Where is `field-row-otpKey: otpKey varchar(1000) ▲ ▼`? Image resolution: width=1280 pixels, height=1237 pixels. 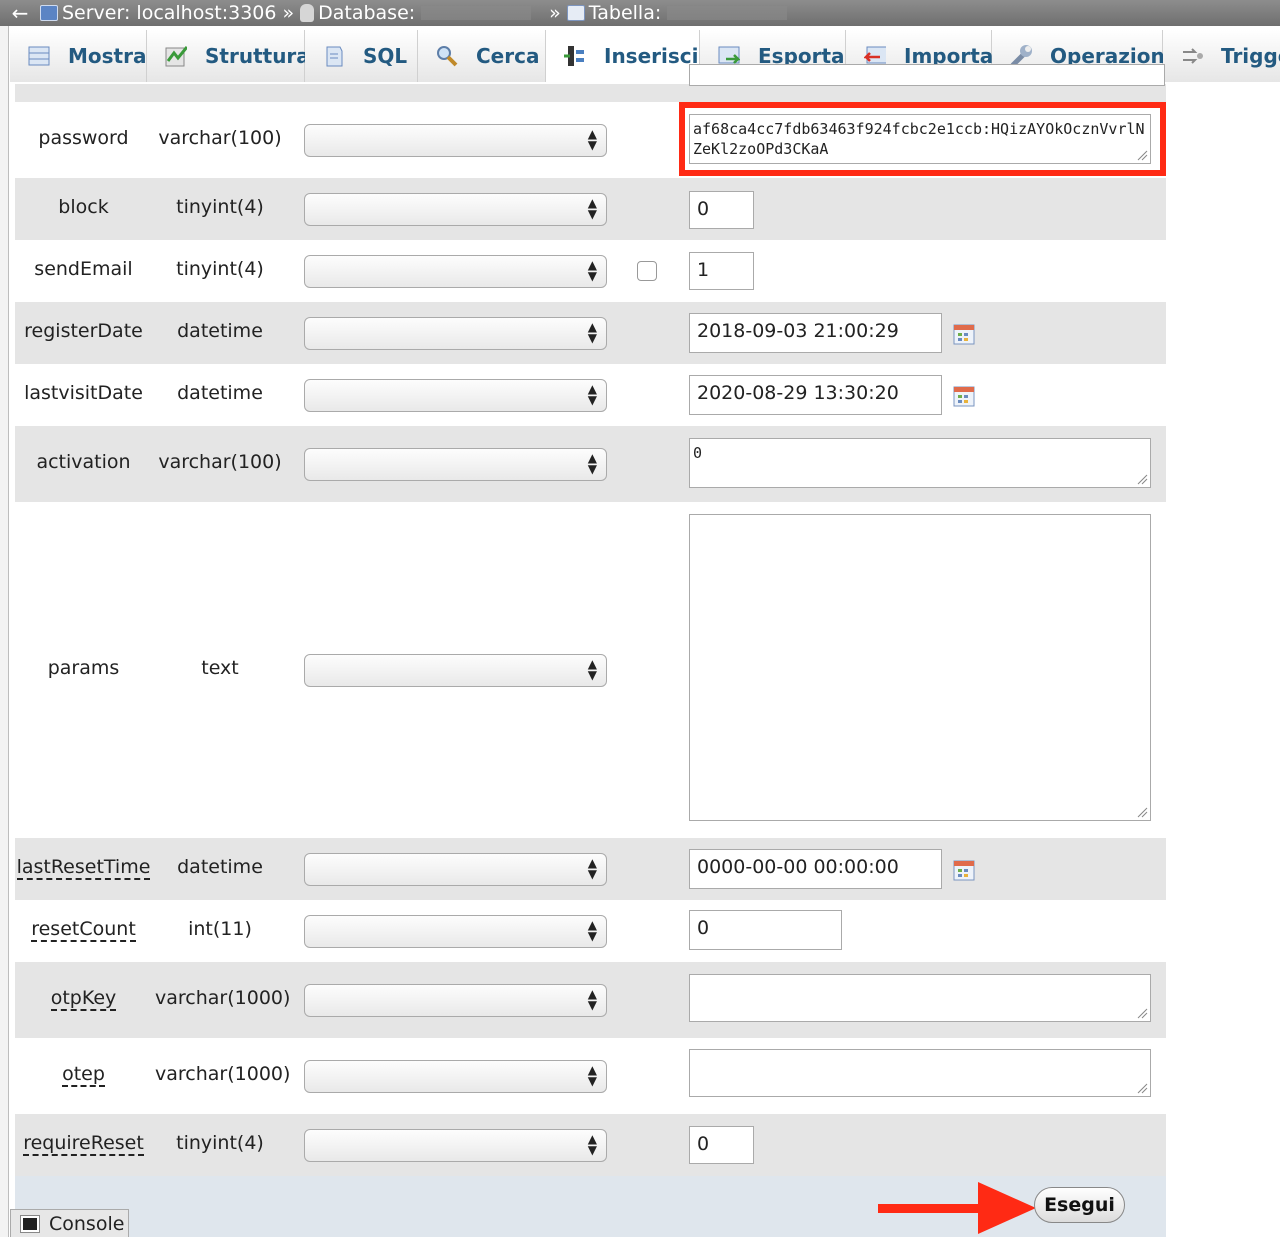
field-row-otpKey: otpKey varchar(1000) ▲ ▼ is located at coordinates (590, 1000).